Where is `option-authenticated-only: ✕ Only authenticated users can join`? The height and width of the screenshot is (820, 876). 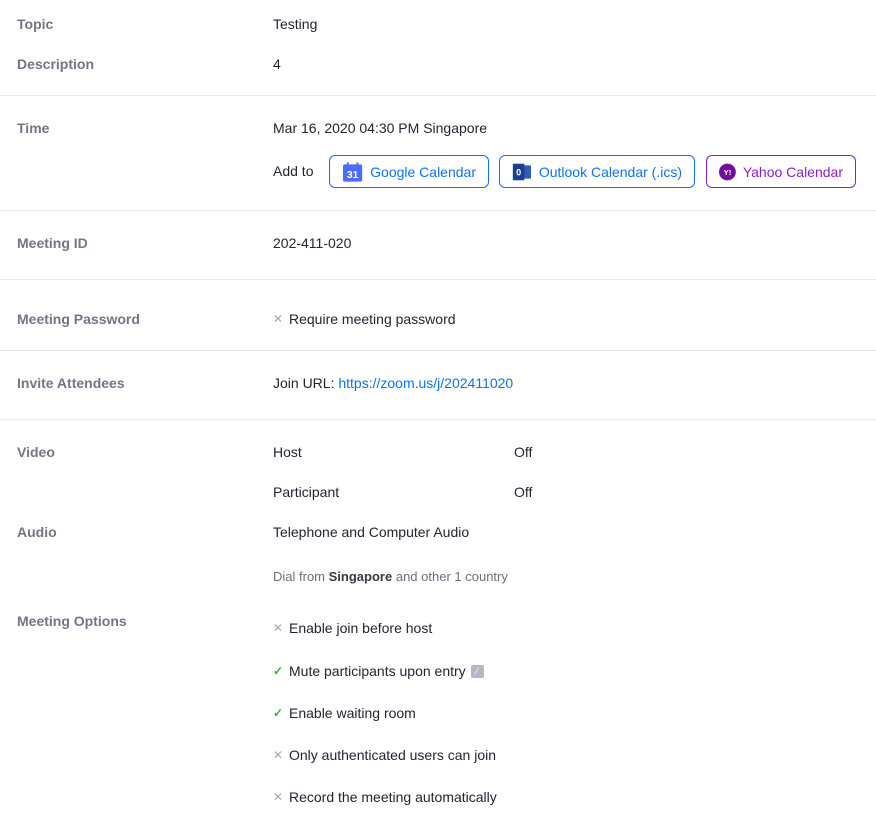
option-authenticated-only: ✕ Only authenticated users can join is located at coordinates (384, 755).